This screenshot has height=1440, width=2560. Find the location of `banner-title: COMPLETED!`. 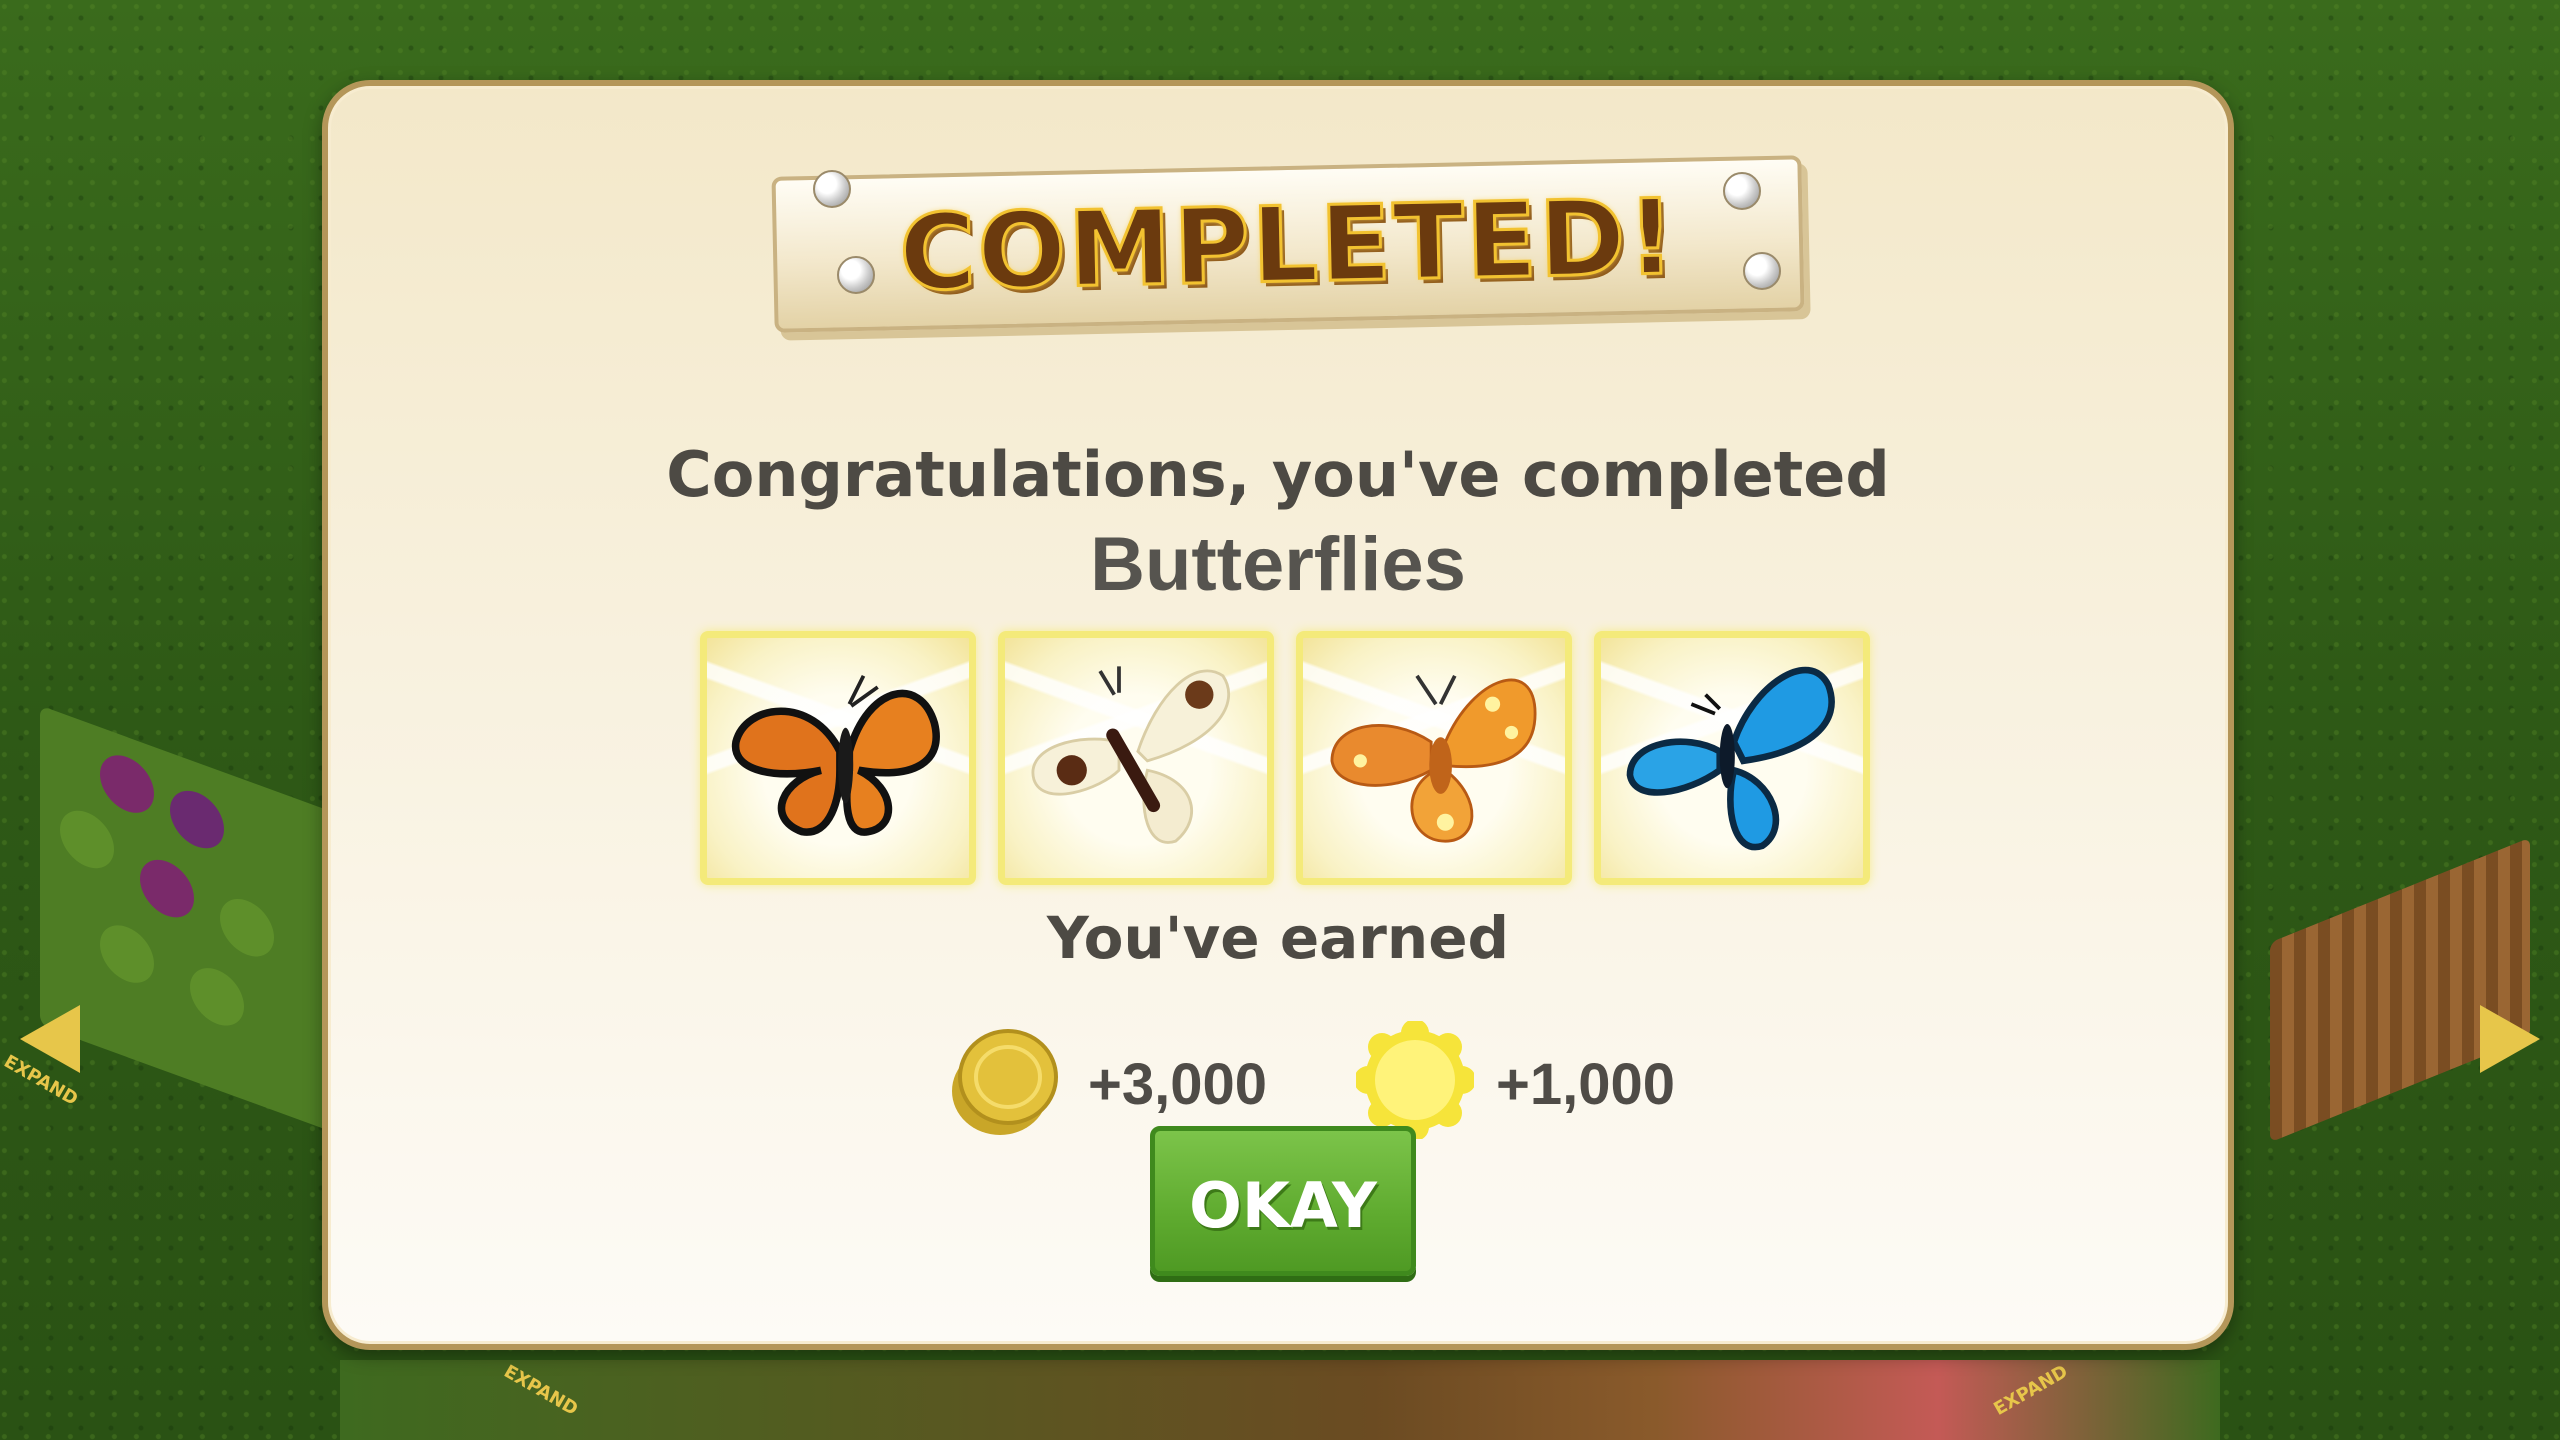

banner-title: COMPLETED! is located at coordinates (1288, 244).